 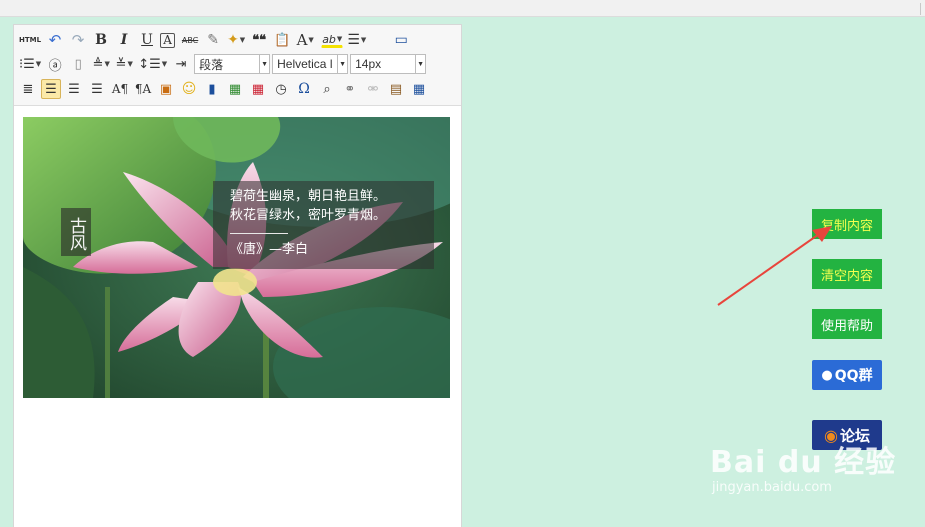 What do you see at coordinates (772, 487) in the screenshot?
I see `watermark-url: jingyan.baidu.com` at bounding box center [772, 487].